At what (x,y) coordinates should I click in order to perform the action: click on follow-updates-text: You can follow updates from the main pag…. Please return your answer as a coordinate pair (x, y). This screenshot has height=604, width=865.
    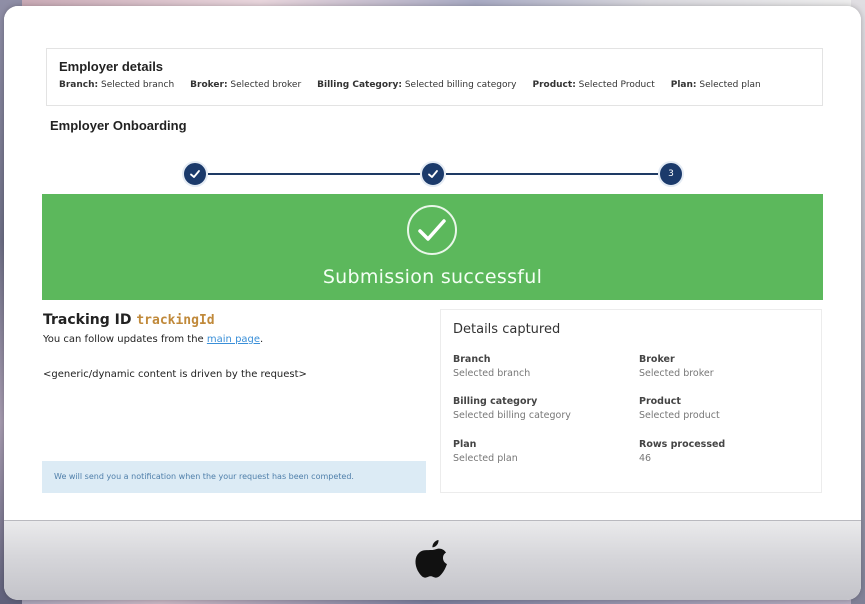
    Looking at the image, I should click on (153, 339).